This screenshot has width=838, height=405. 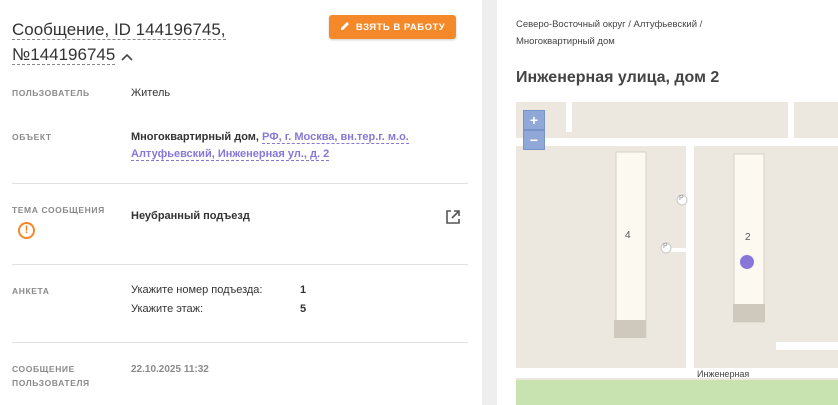 What do you see at coordinates (195, 137) in the screenshot?
I see `object-type: Многоквартирный дом,` at bounding box center [195, 137].